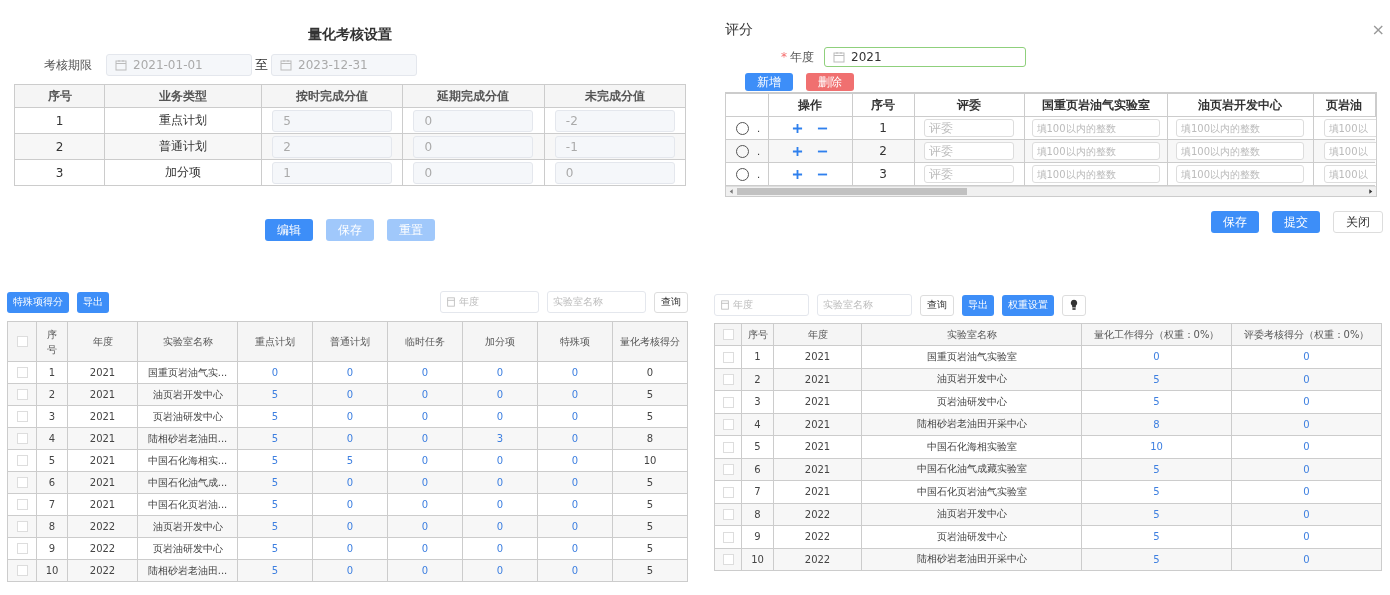 Image resolution: width=1390 pixels, height=595 pixels. Describe the element at coordinates (731, 191) in the screenshot. I see `left-arrow-icon` at that location.